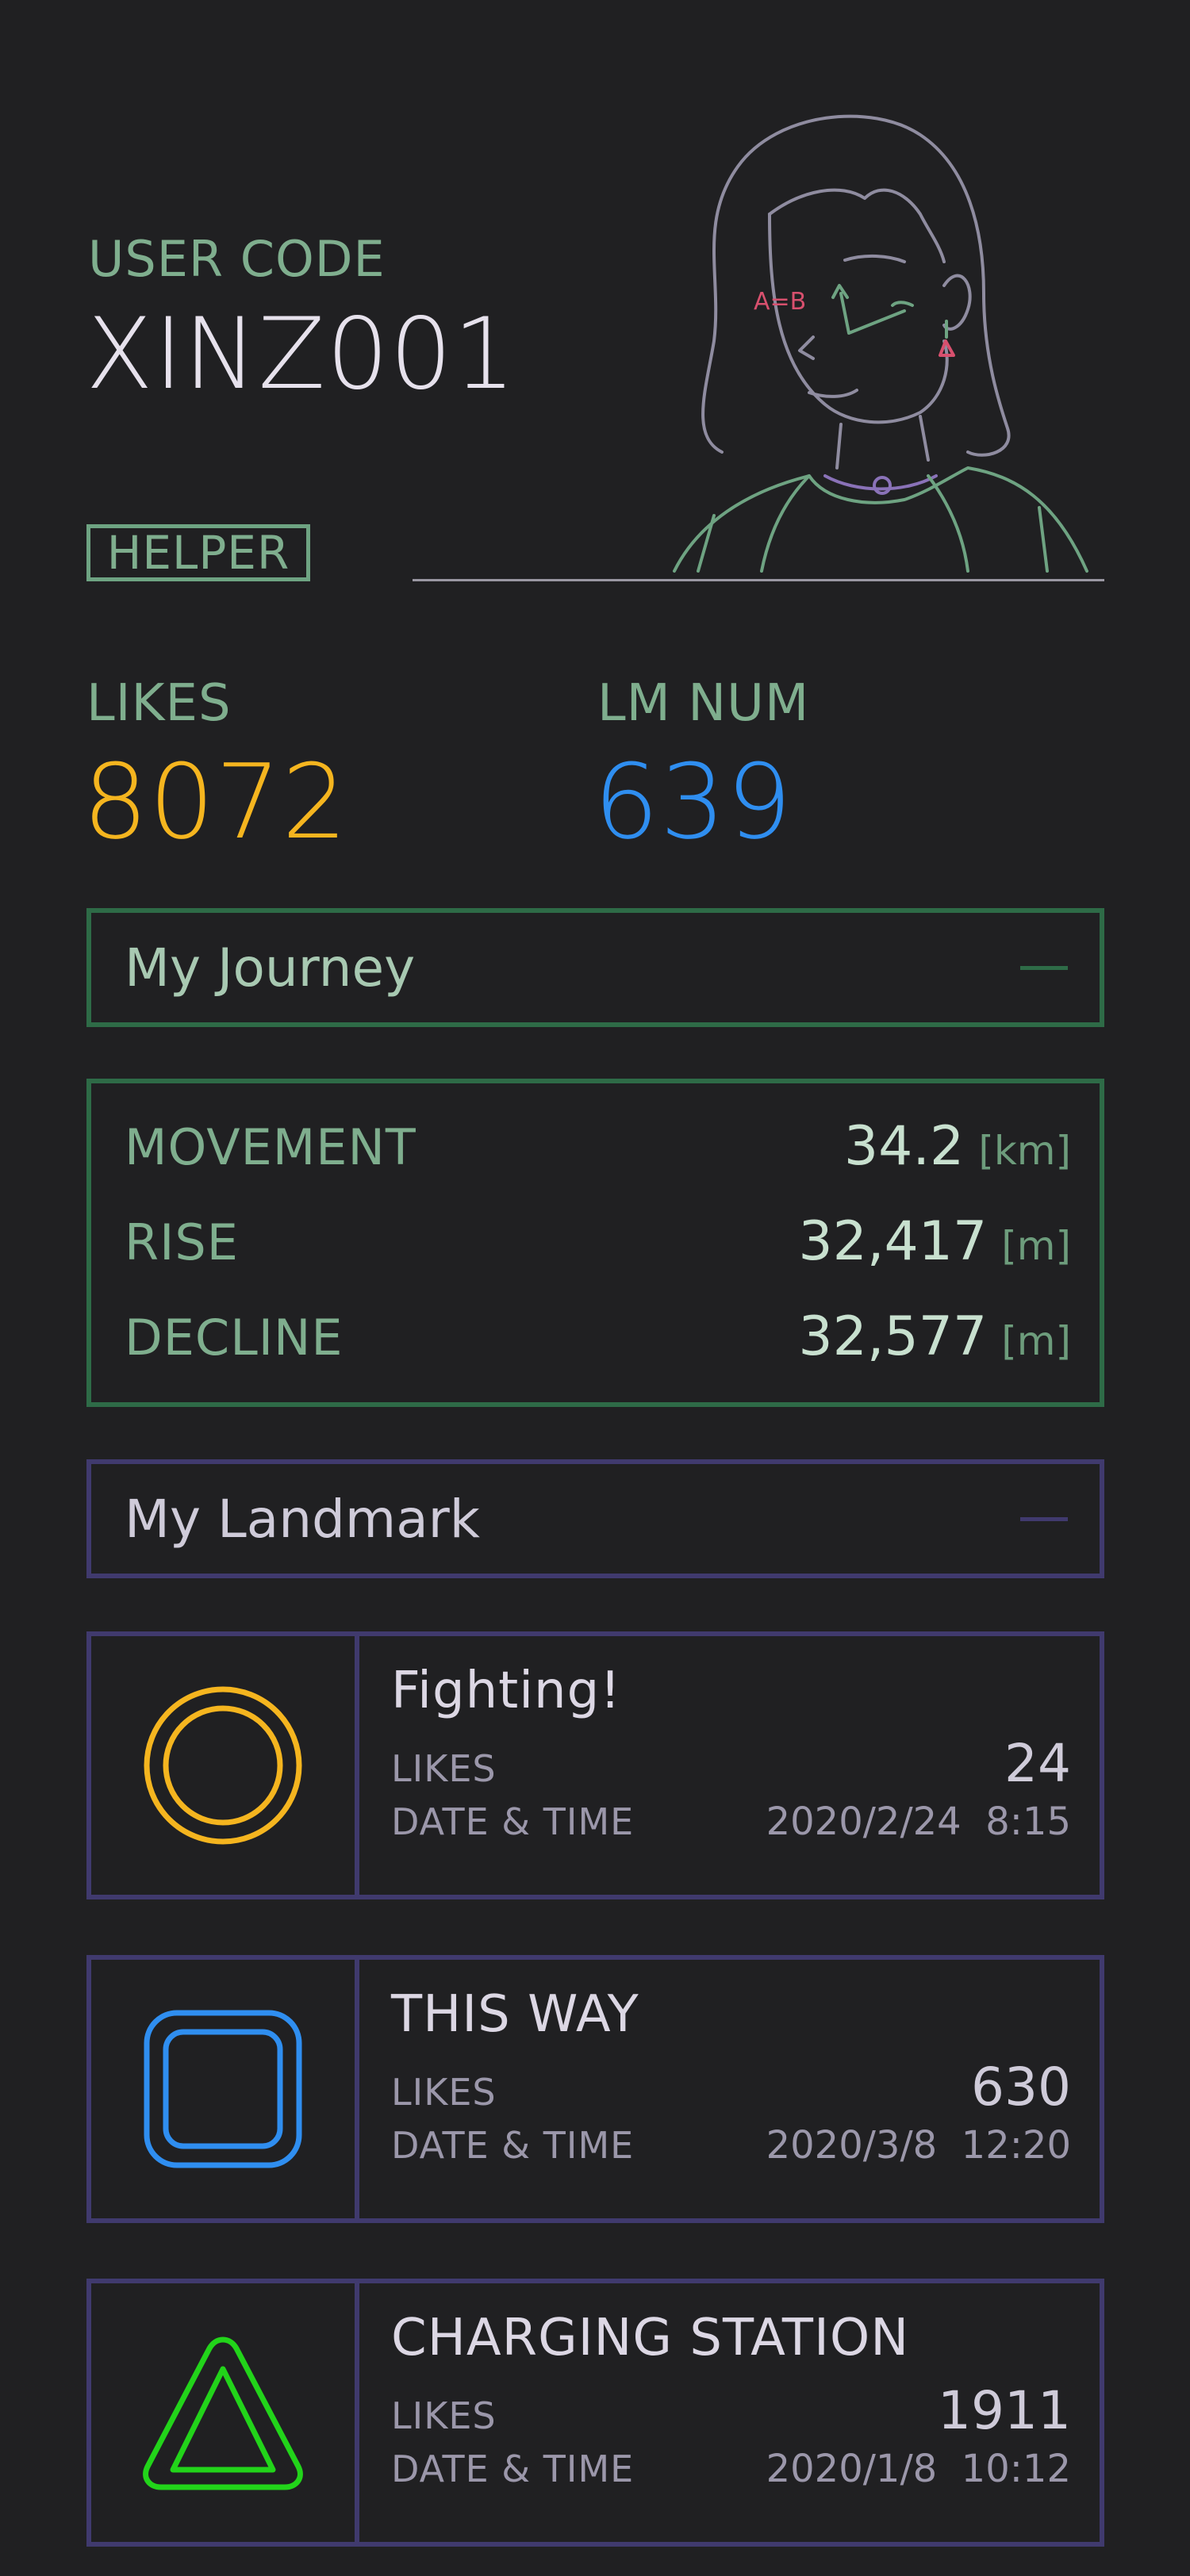 This screenshot has height=2576, width=1190. I want to click on date-value: 2020/1/8 10:12, so click(918, 2469).